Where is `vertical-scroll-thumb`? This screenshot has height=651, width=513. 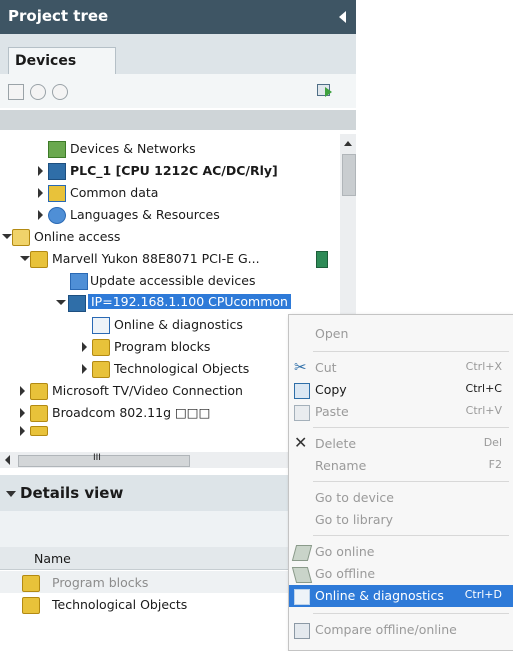
vertical-scroll-thumb is located at coordinates (349, 175).